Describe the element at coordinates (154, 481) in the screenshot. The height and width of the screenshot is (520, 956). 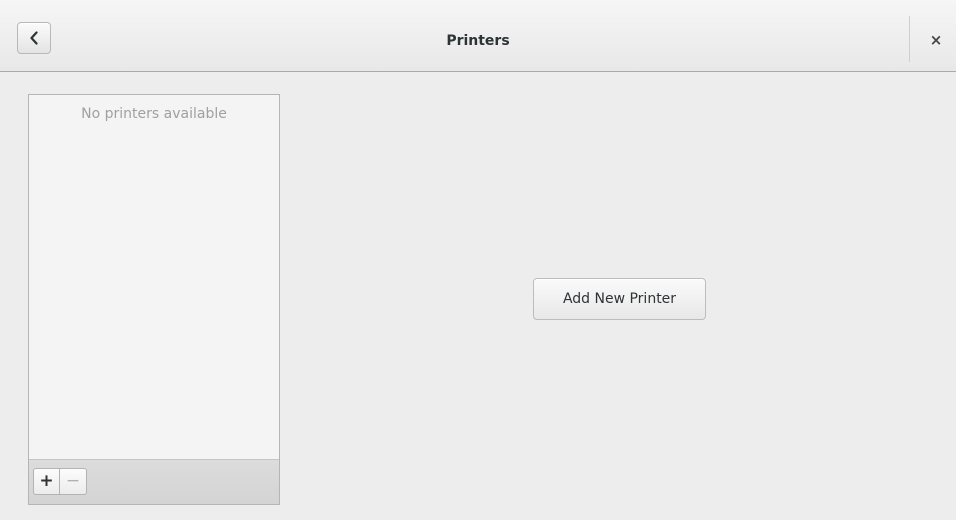
I see `printer-list-toolbar: + −` at that location.